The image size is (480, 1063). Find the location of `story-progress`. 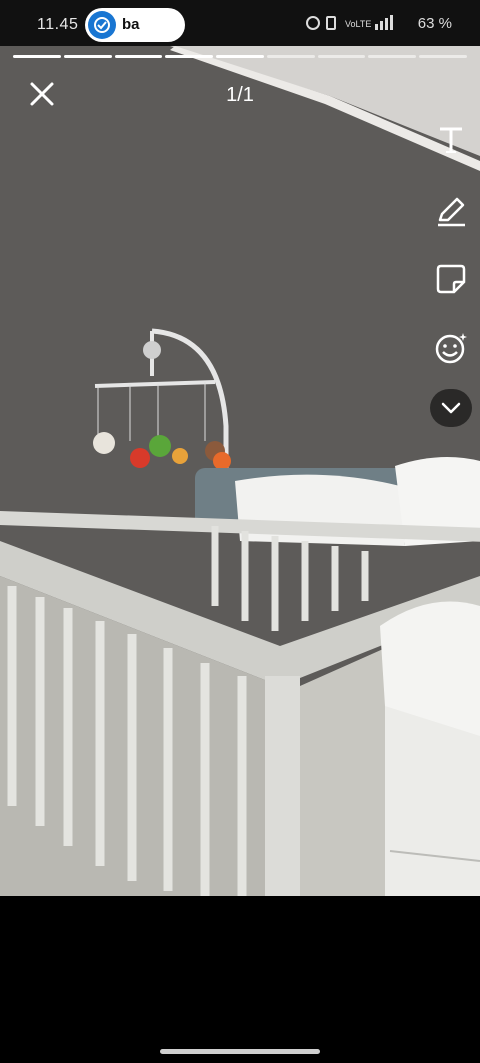

story-progress is located at coordinates (240, 56).